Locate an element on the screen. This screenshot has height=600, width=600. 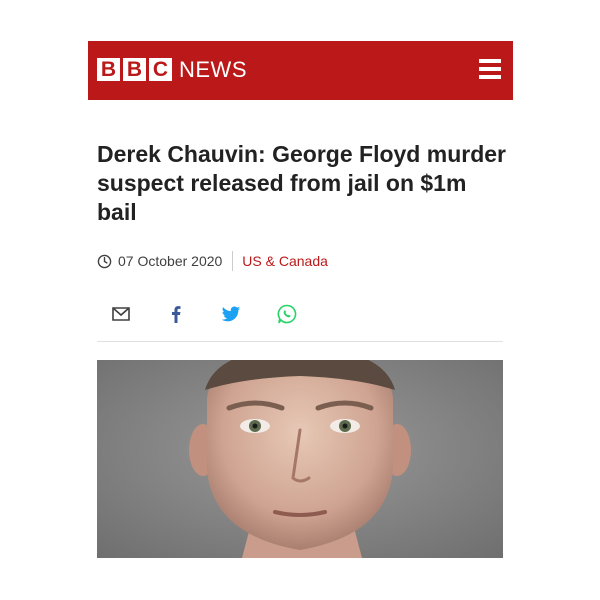
logo-letter-c: C is located at coordinates (160, 69).